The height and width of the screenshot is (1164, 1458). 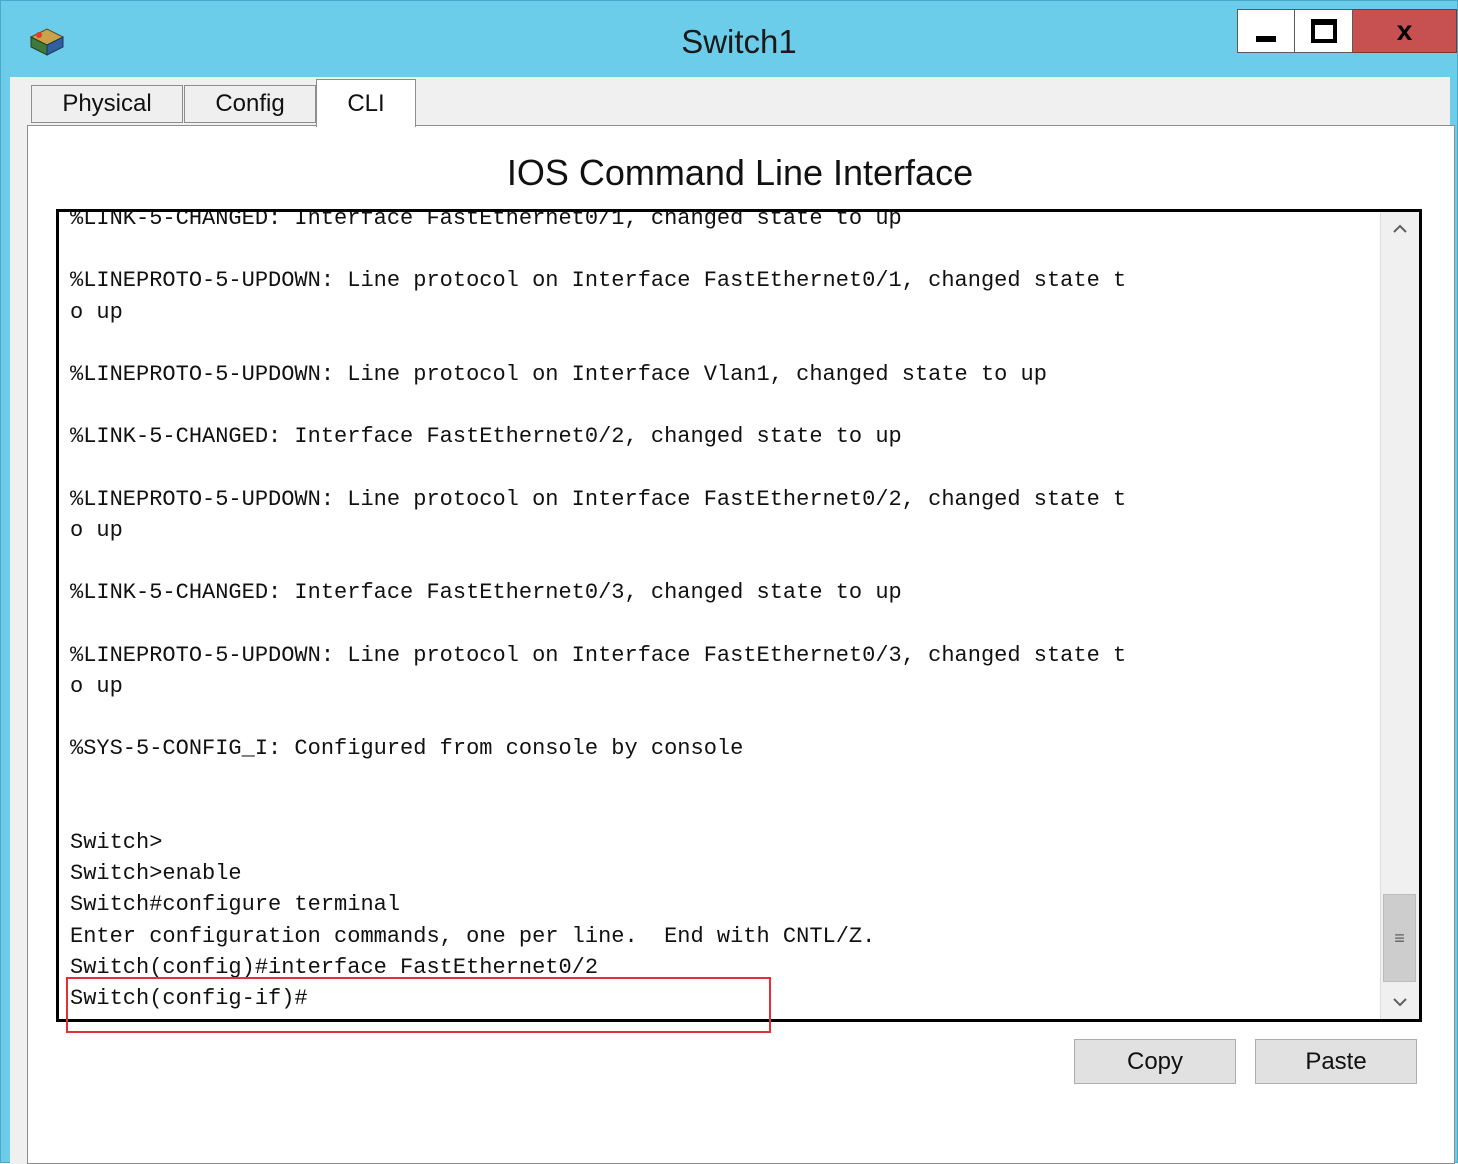 What do you see at coordinates (1266, 39) in the screenshot?
I see `minimize-icon` at bounding box center [1266, 39].